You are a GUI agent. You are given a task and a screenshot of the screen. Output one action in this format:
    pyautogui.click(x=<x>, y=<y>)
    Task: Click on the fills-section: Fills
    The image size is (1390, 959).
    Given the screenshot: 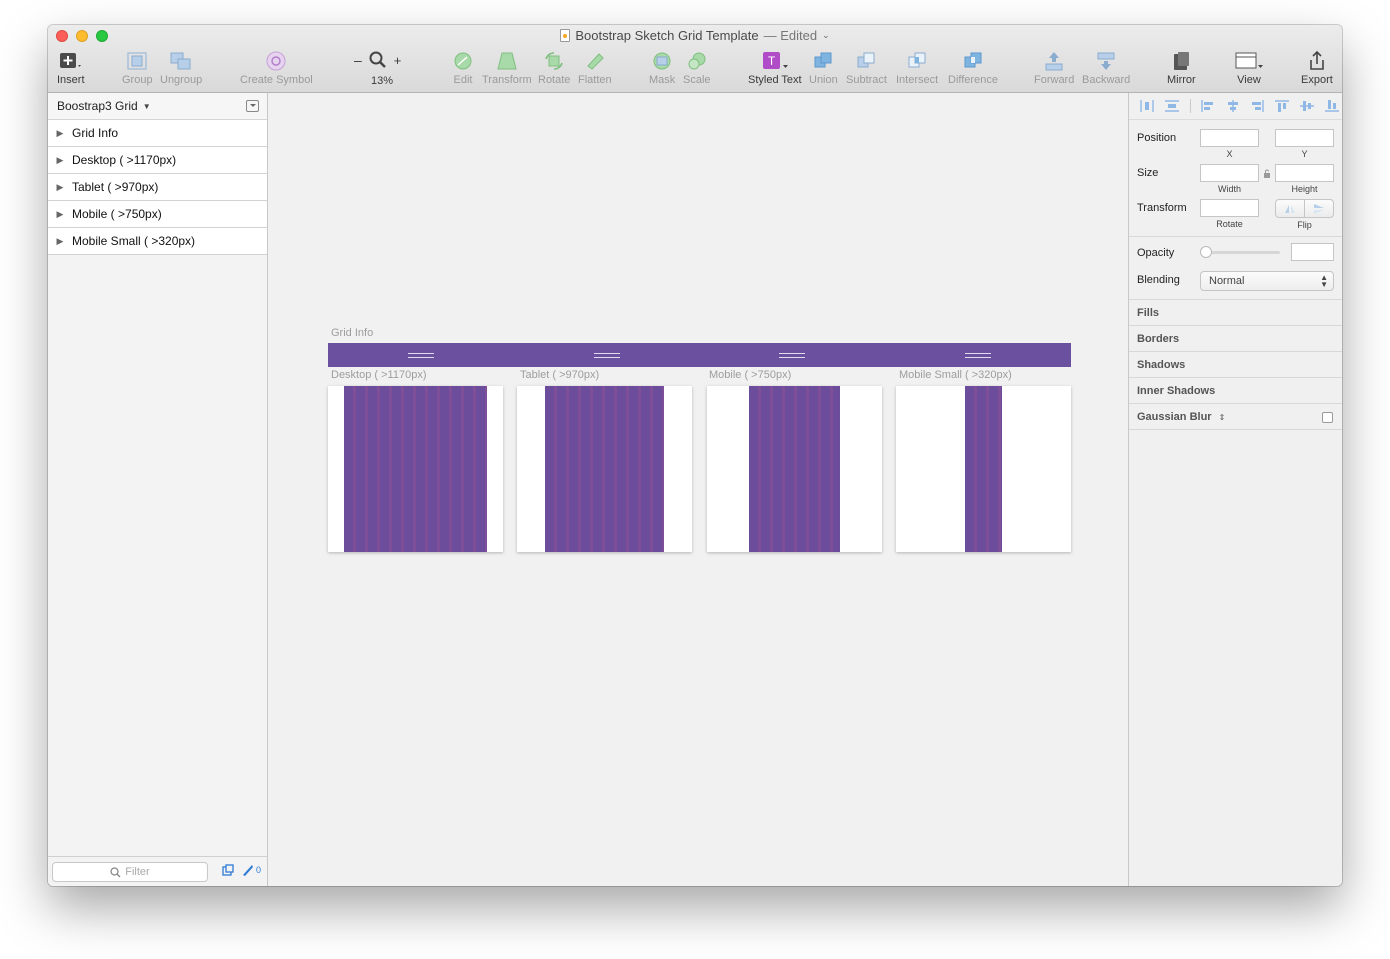 What is the action you would take?
    pyautogui.click(x=1148, y=313)
    